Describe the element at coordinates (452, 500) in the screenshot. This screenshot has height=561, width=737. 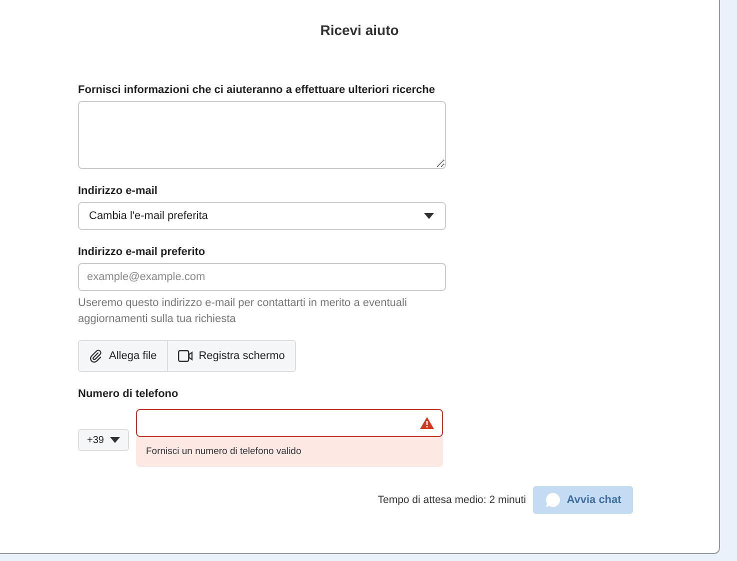
I see `wait-time-text: Tempo di attesa medio: 2 minuti` at that location.